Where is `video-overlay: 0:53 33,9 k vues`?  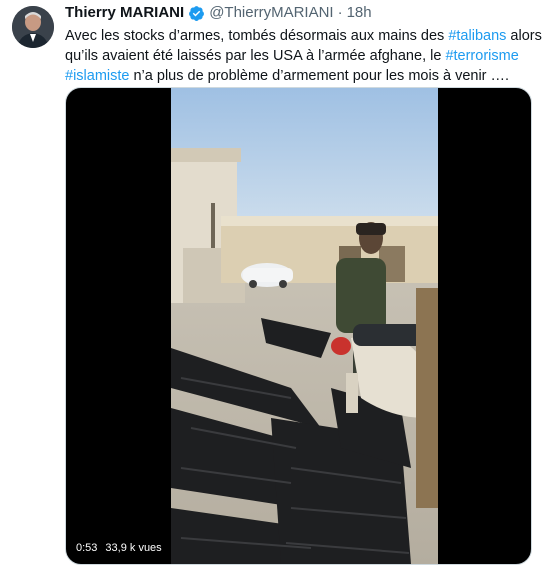
video-overlay: 0:53 33,9 k vues is located at coordinates (119, 548).